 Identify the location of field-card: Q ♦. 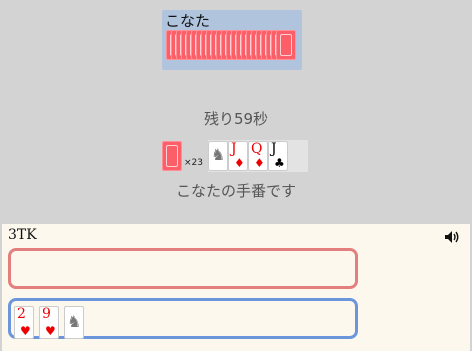
(258, 156).